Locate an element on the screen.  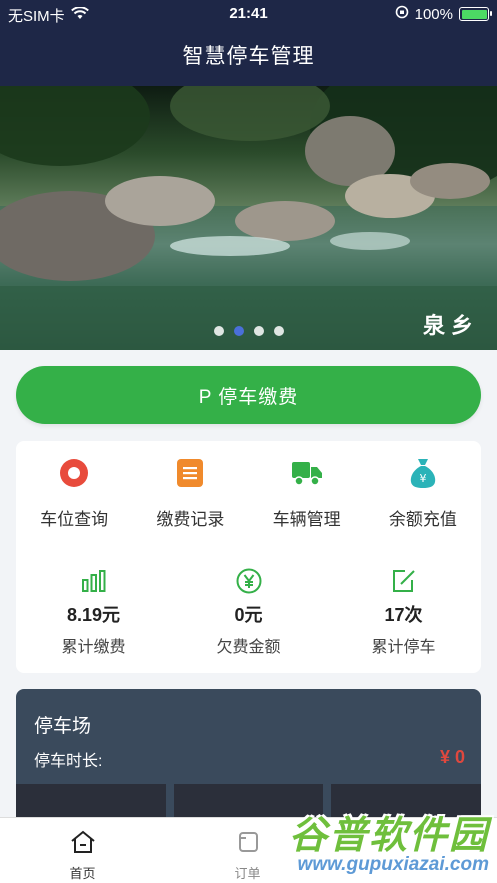
menu-item-balance-recharge: ¥ 余额充值 is located at coordinates (423, 493).